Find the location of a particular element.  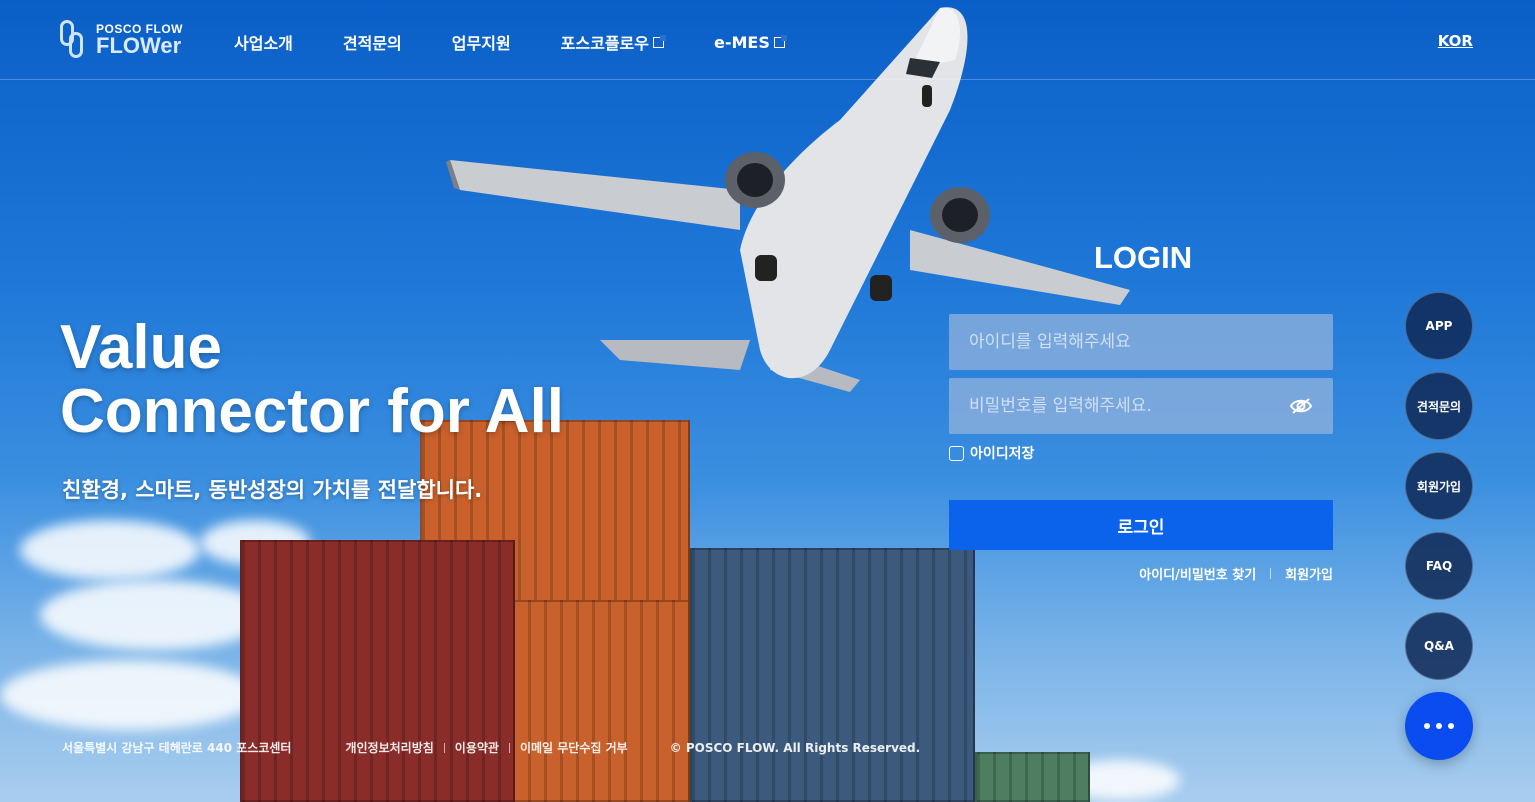

password-field is located at coordinates (1141, 406).